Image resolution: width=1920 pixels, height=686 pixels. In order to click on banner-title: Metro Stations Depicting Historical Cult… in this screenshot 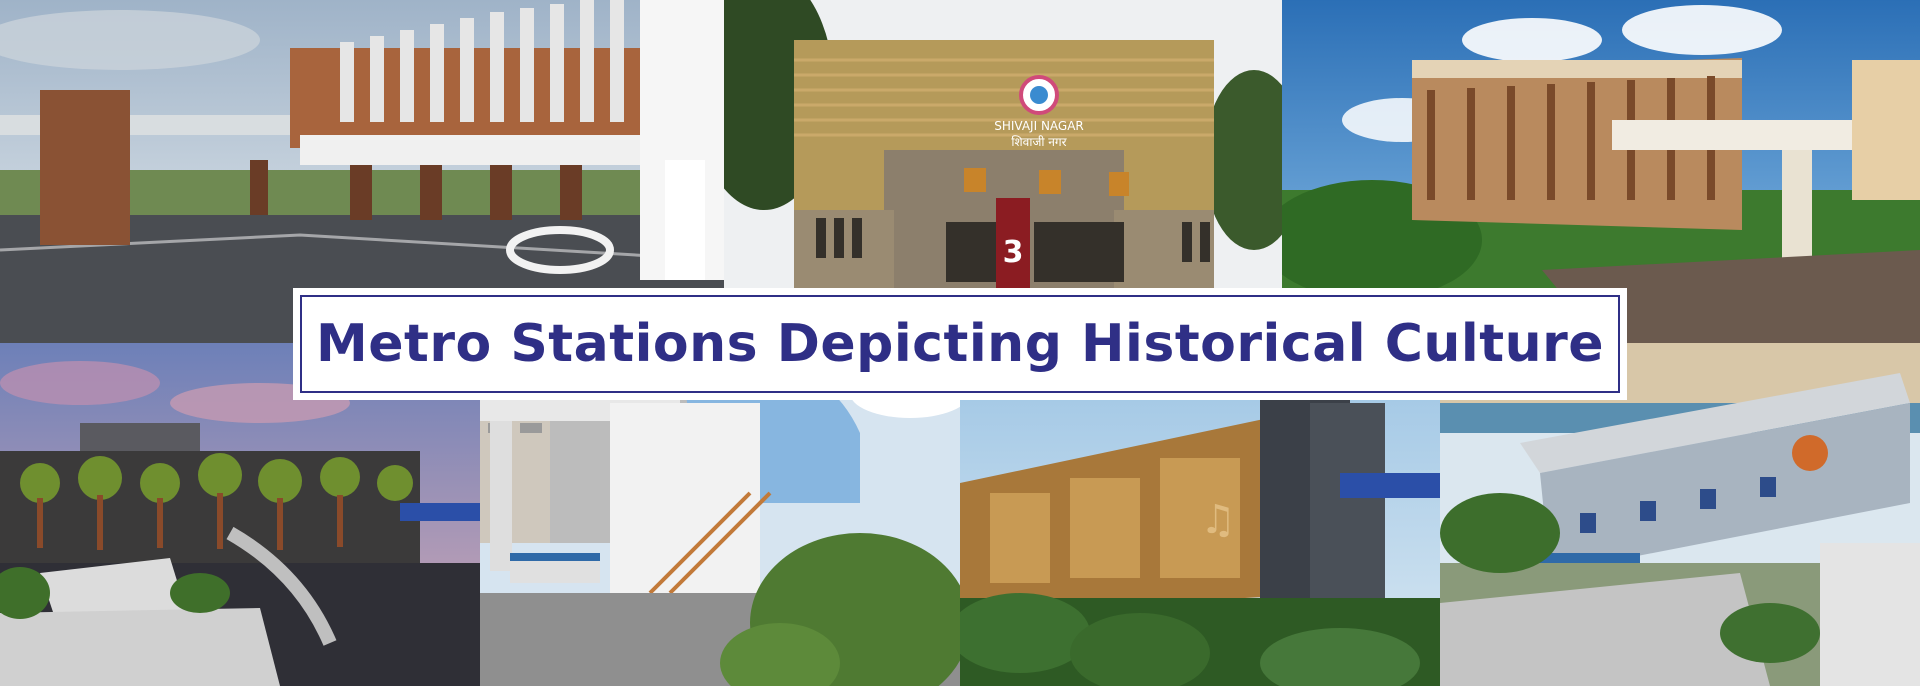, I will do `click(960, 344)`.